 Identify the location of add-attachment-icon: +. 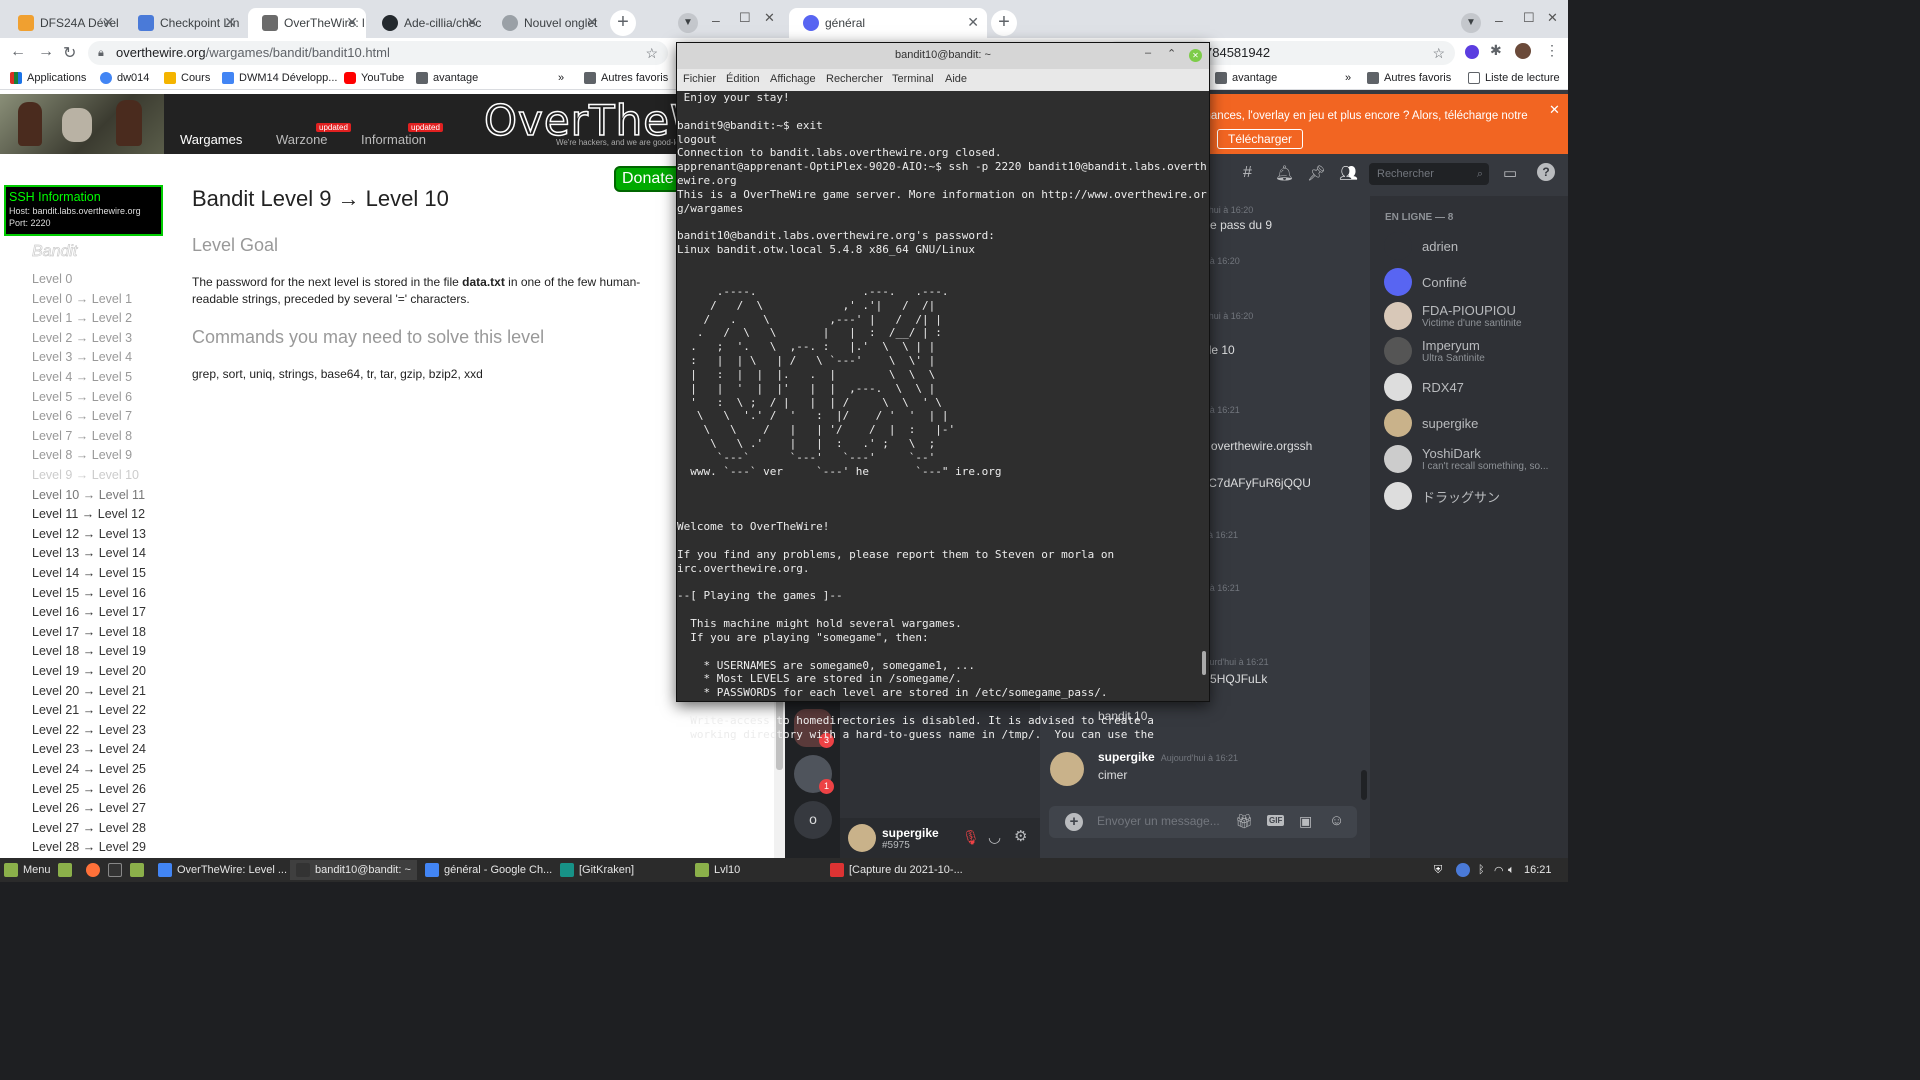
(1074, 822).